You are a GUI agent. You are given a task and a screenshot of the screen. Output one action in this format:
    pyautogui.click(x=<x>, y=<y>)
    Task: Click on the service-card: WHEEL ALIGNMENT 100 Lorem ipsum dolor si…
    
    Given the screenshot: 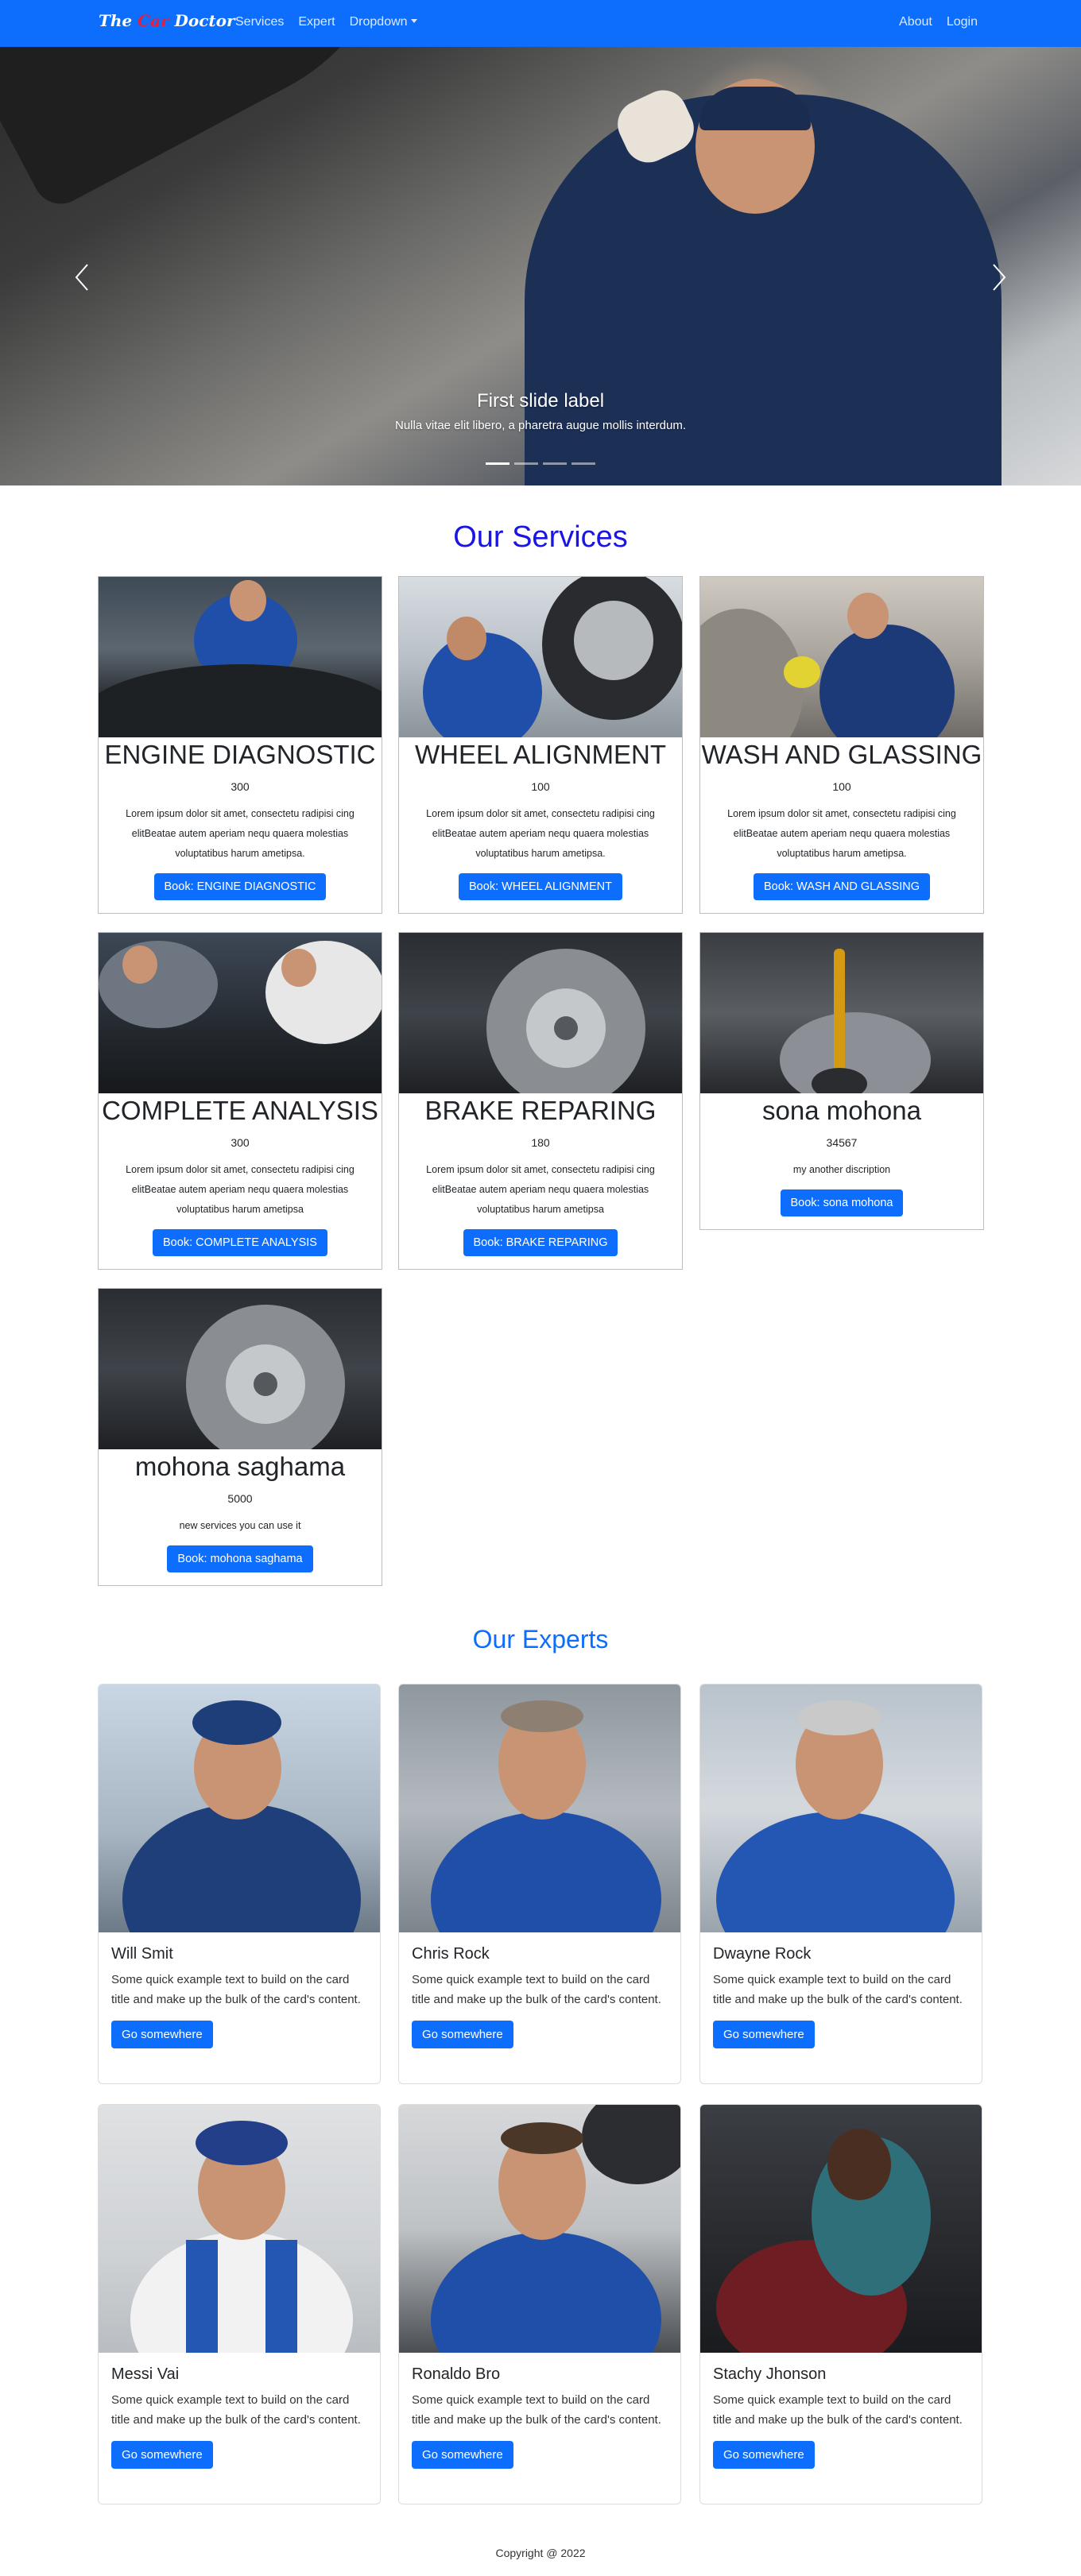 What is the action you would take?
    pyautogui.click(x=540, y=745)
    